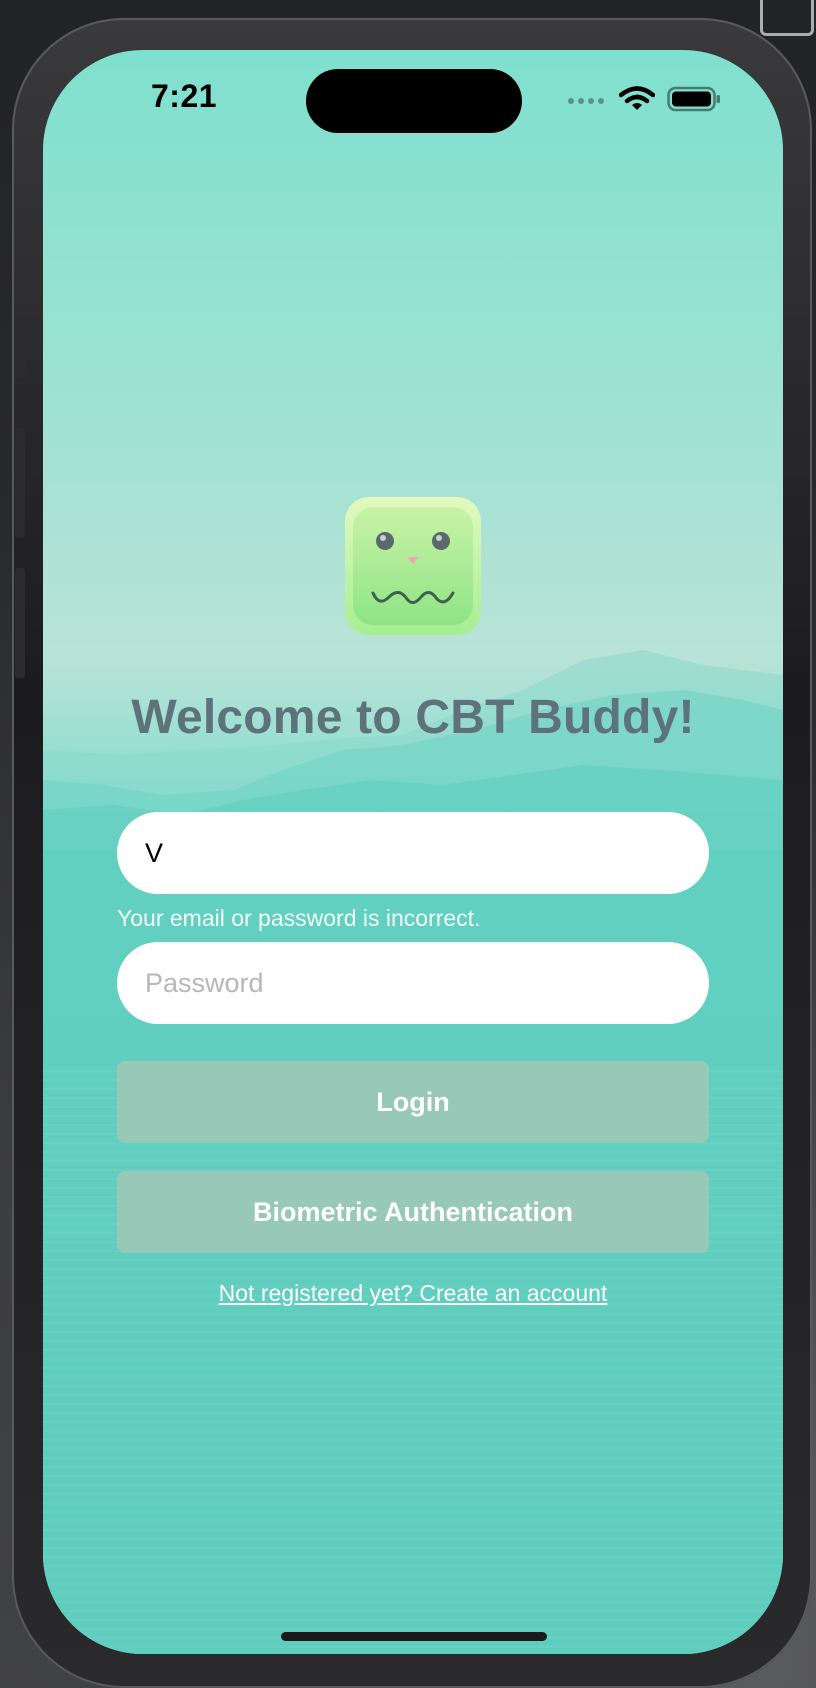  What do you see at coordinates (413, 1102) in the screenshot?
I see `login-button: Login` at bounding box center [413, 1102].